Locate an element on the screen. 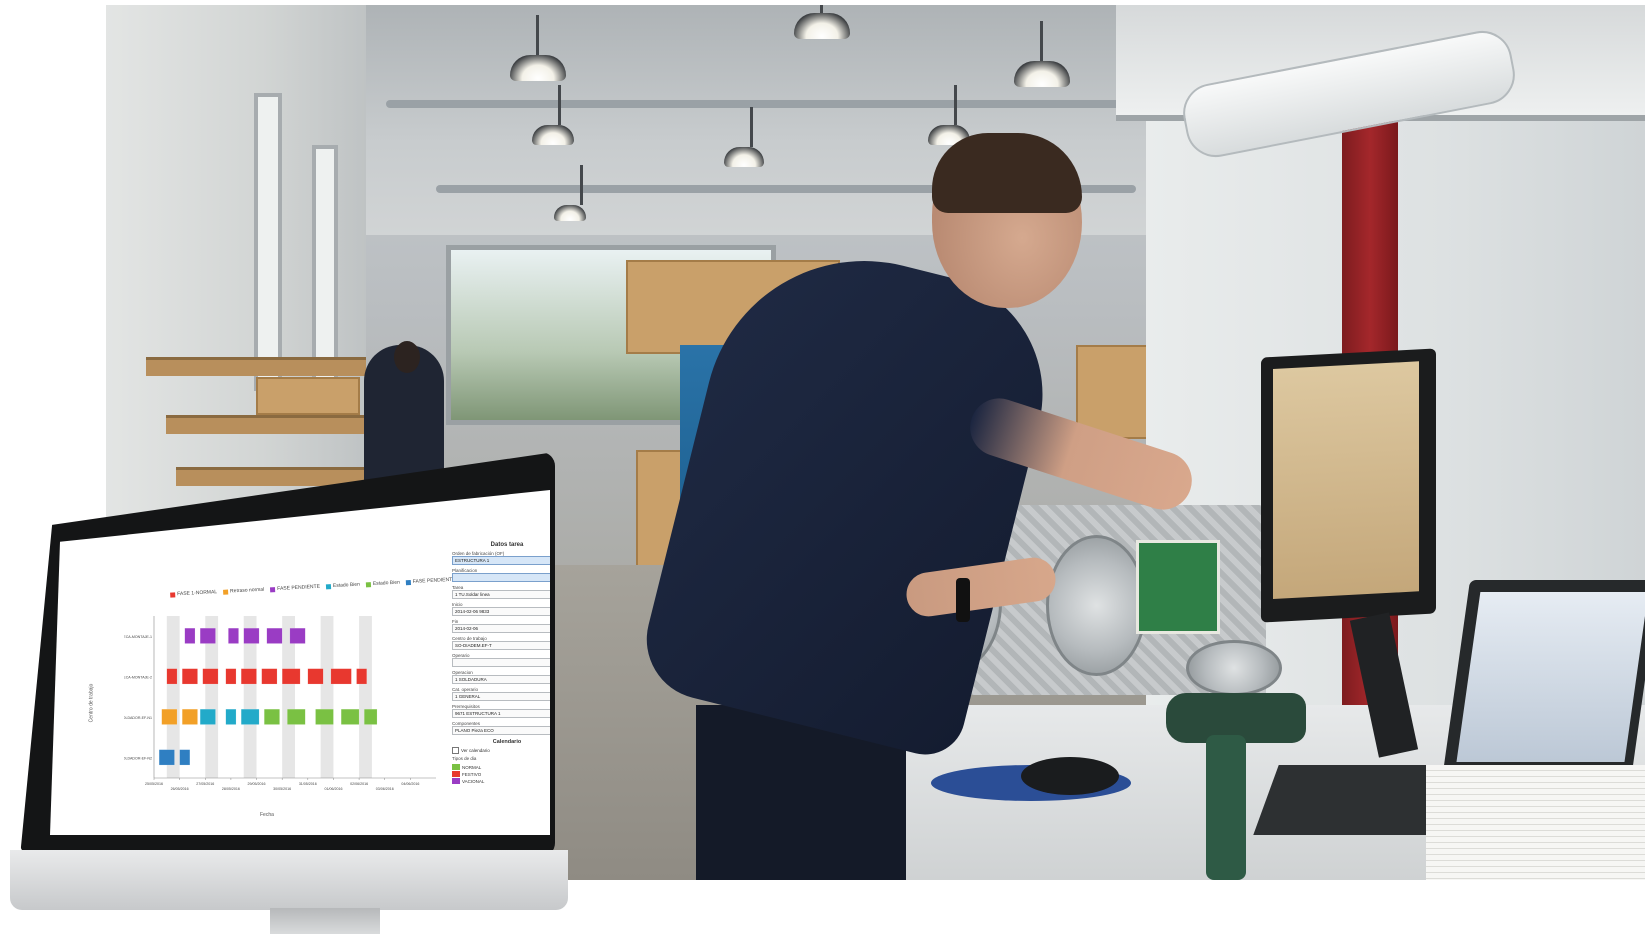 This screenshot has width=1645, height=934. task-field: Inicio 2014-02-06 9833 is located at coordinates (501, 609).